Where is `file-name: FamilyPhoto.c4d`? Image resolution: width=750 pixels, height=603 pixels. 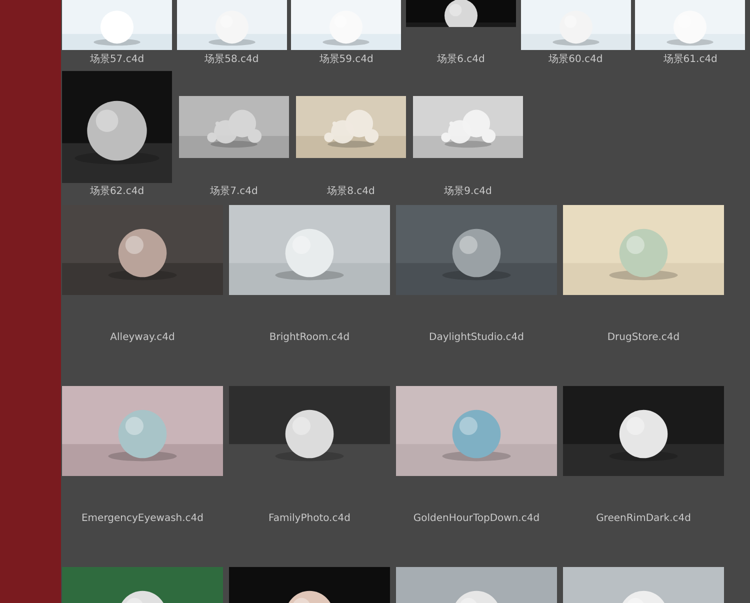 file-name: FamilyPhoto.c4d is located at coordinates (310, 518).